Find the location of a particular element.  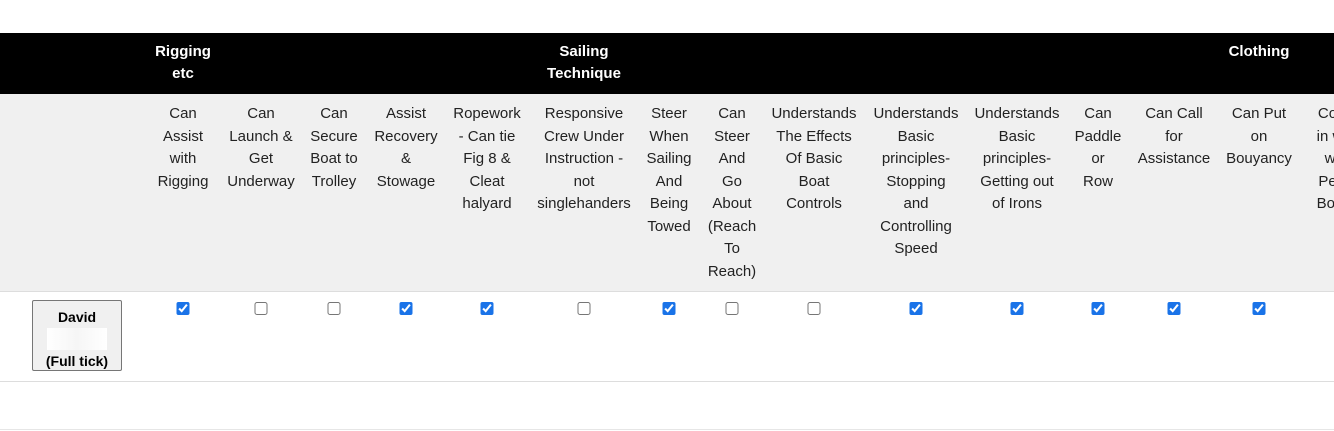

column-header: Steer When Sailing And Being Towed is located at coordinates (669, 170).